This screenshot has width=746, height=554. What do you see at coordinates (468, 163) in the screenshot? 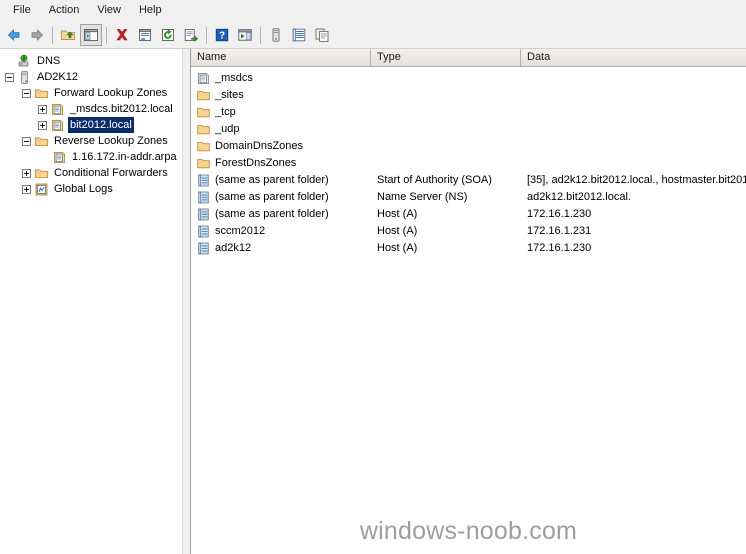
I see `table-row: ForestDnsZones` at bounding box center [468, 163].